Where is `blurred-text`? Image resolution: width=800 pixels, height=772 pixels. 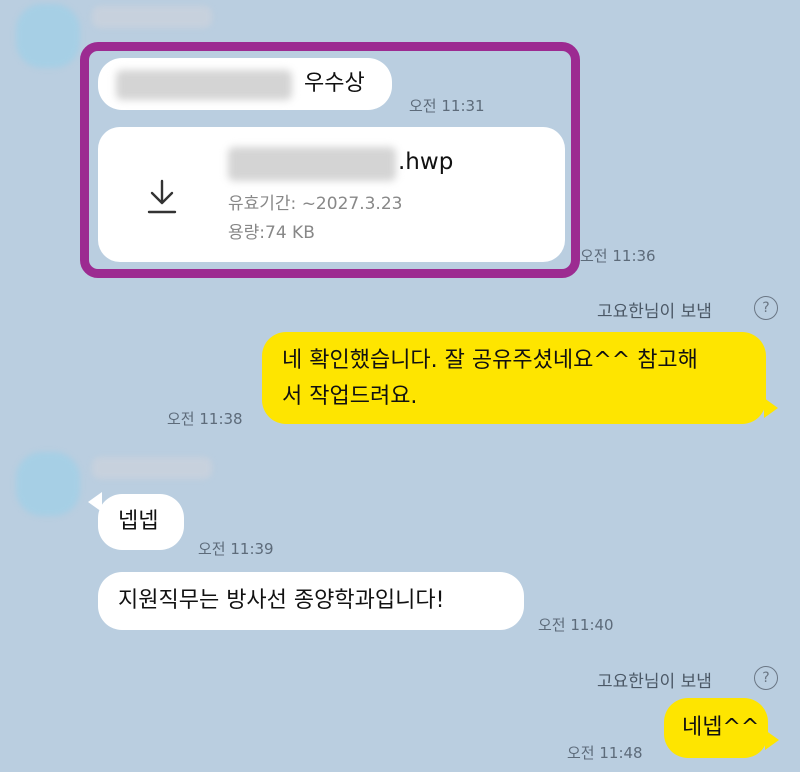 blurred-text is located at coordinates (204, 85).